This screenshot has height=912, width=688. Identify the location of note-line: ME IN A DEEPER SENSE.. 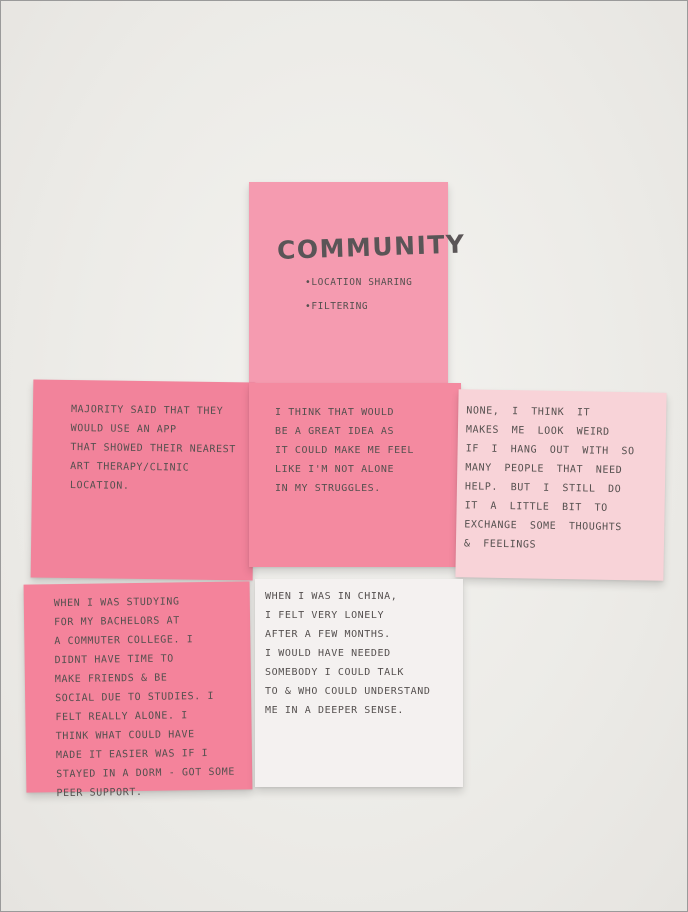
(335, 710).